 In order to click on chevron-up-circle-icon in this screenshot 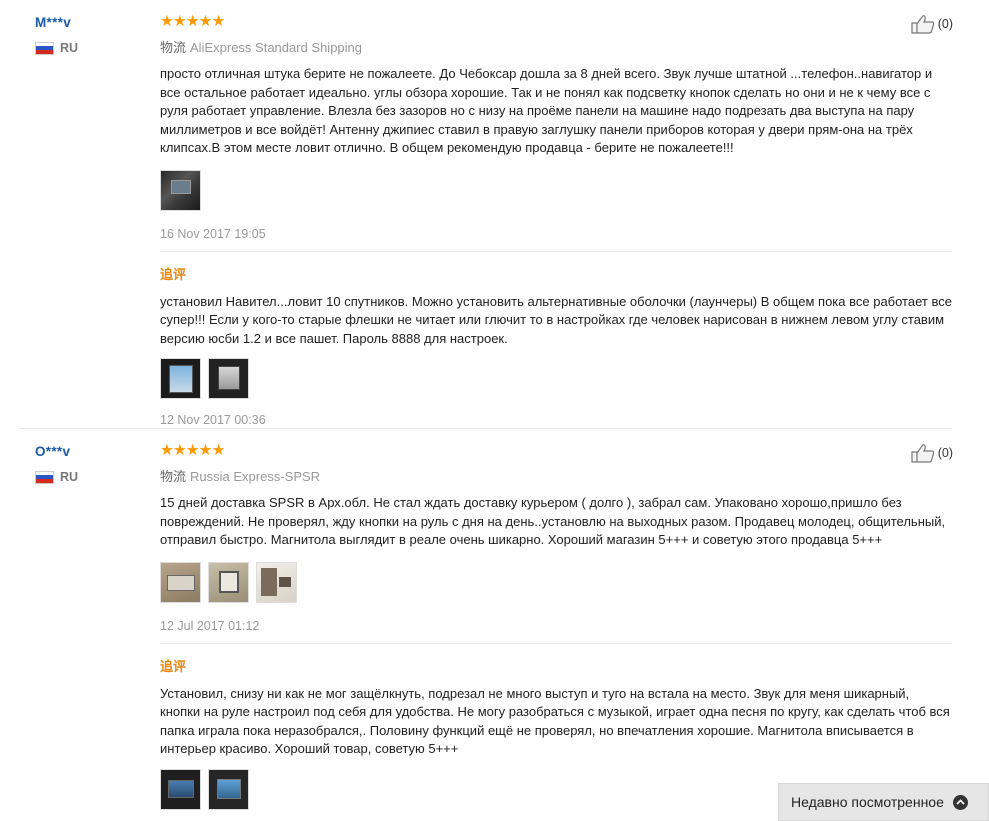, I will do `click(960, 802)`.